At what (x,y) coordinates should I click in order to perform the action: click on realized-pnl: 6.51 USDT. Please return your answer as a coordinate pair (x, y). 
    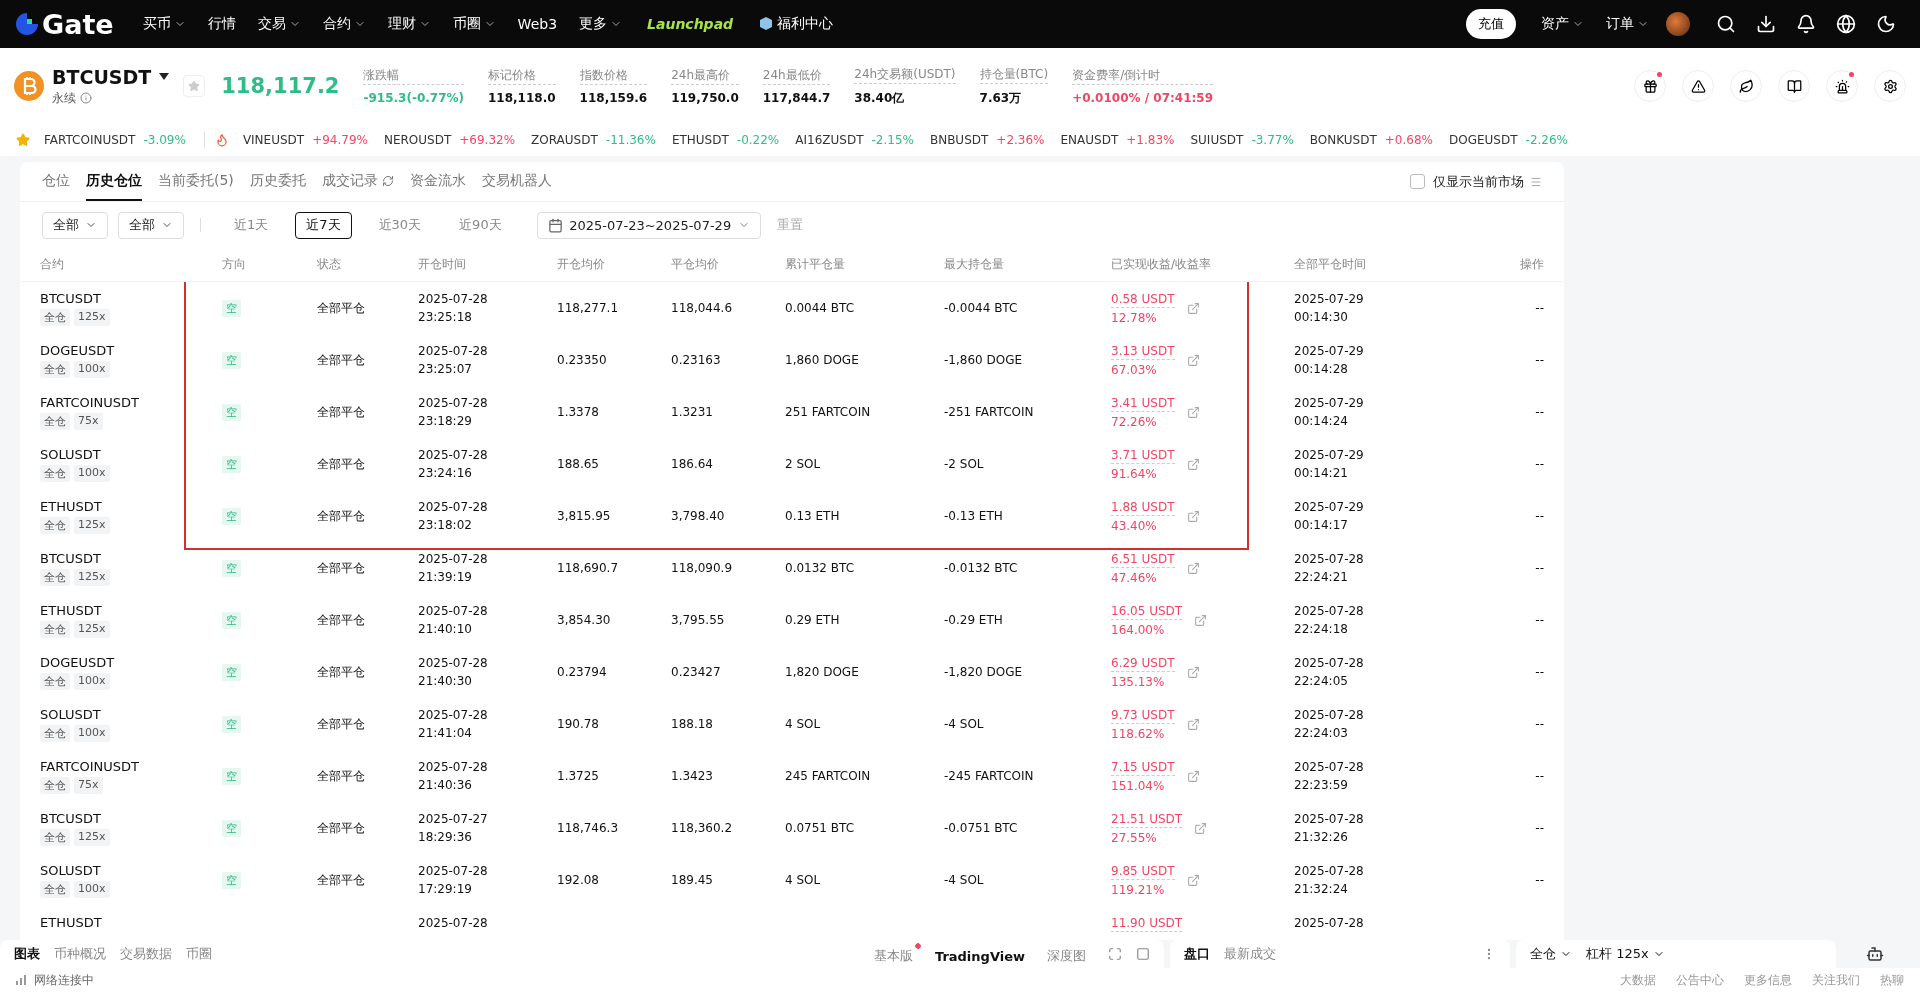
    Looking at the image, I should click on (1143, 559).